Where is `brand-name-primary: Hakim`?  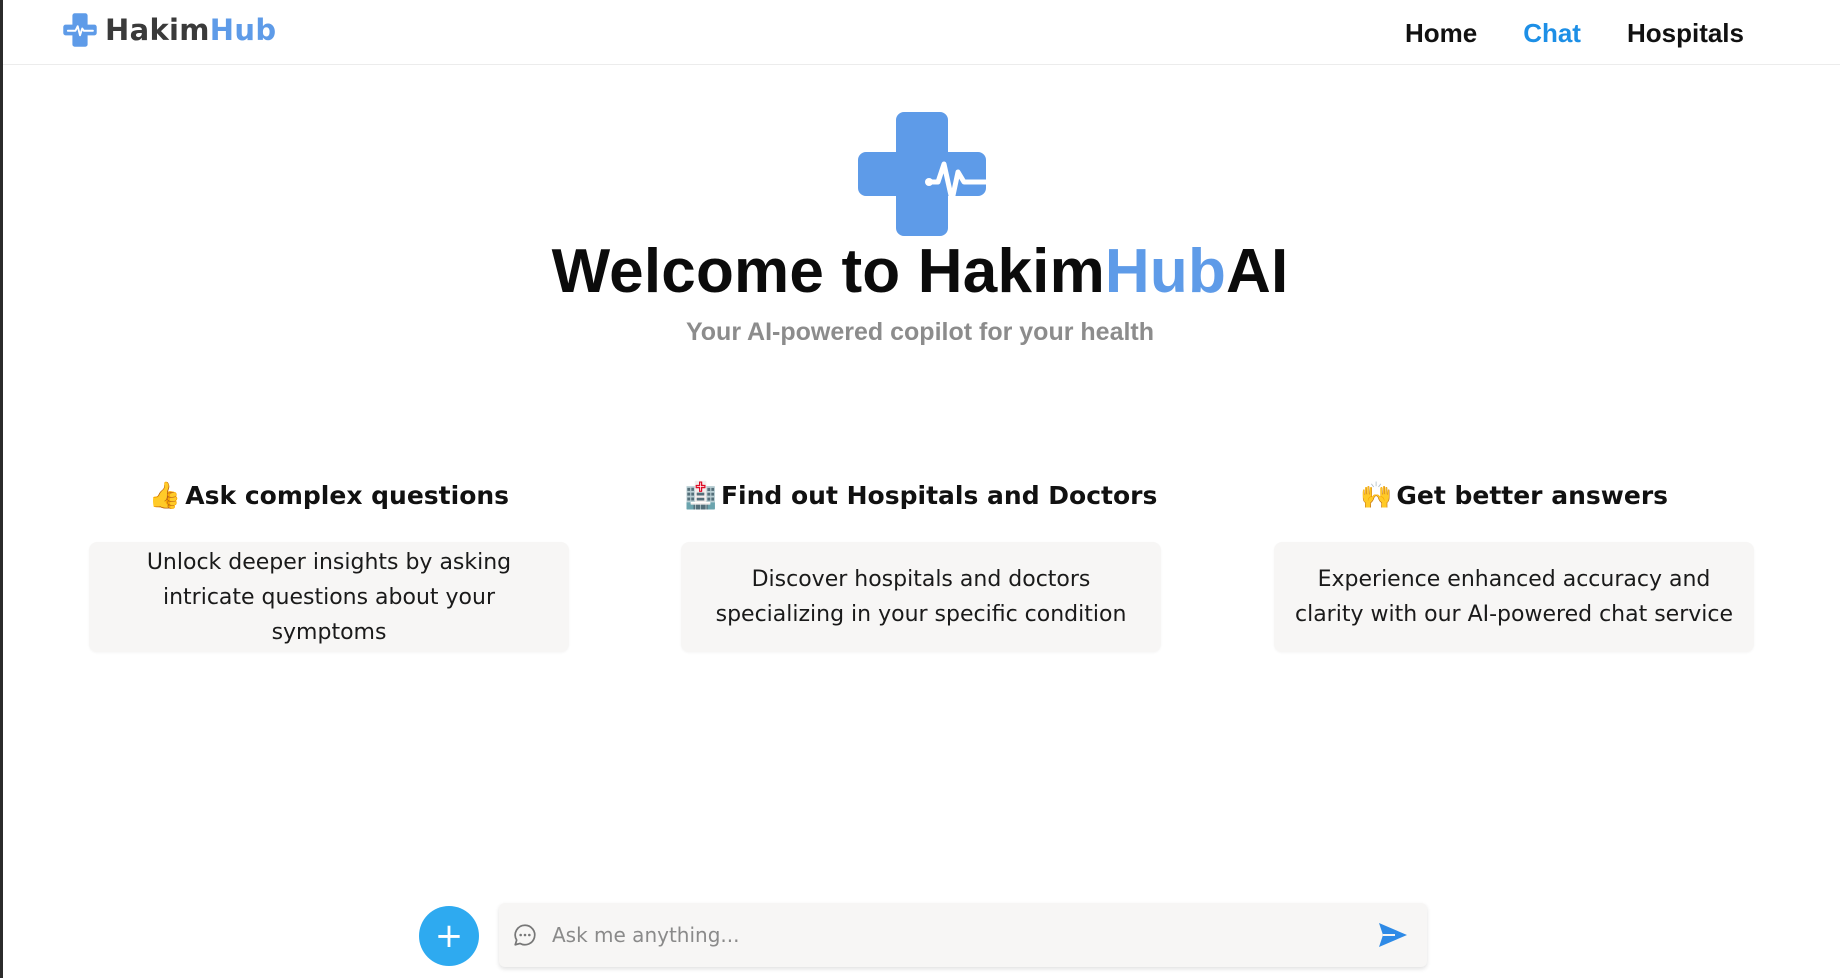
brand-name-primary: Hakim is located at coordinates (157, 30).